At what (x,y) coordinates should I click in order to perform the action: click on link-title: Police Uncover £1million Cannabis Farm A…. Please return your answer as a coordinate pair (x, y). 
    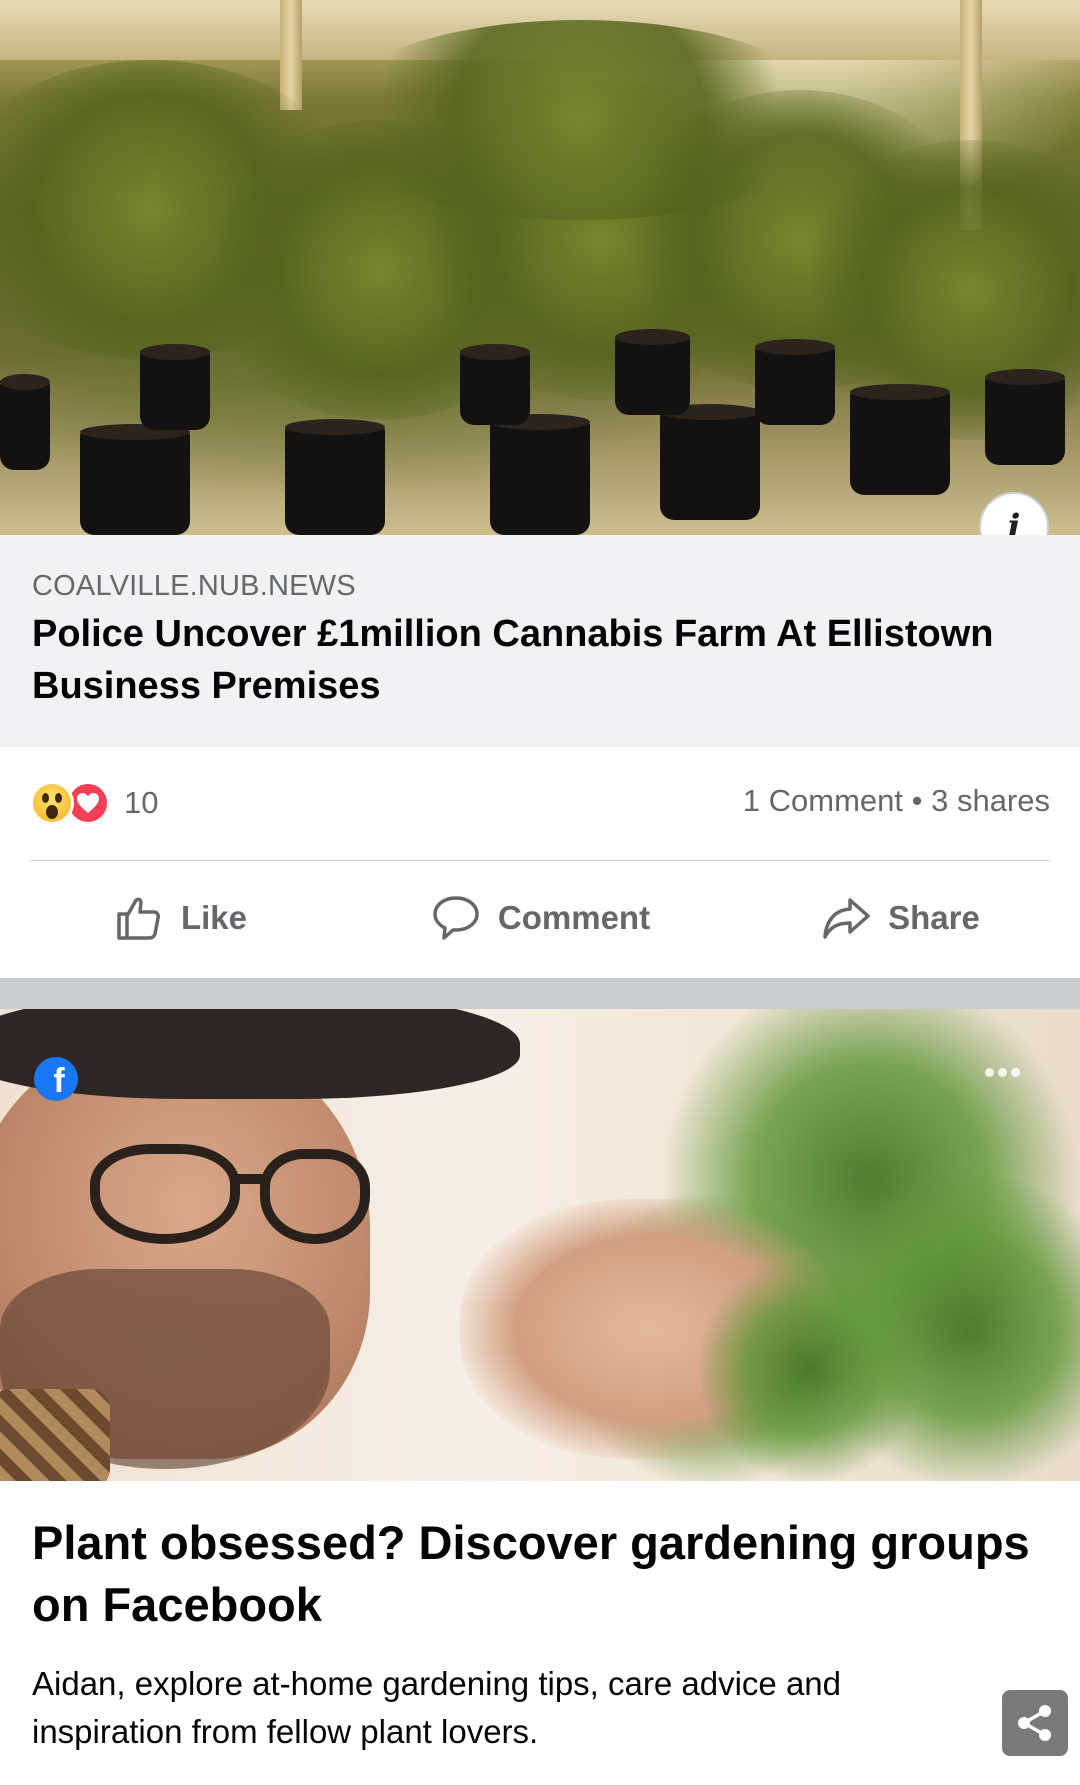
    Looking at the image, I should click on (522, 660).